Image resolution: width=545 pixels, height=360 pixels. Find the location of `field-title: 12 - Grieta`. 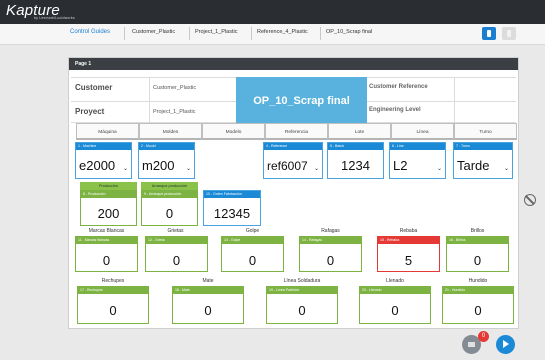

field-title: 12 - Grieta is located at coordinates (176, 240).